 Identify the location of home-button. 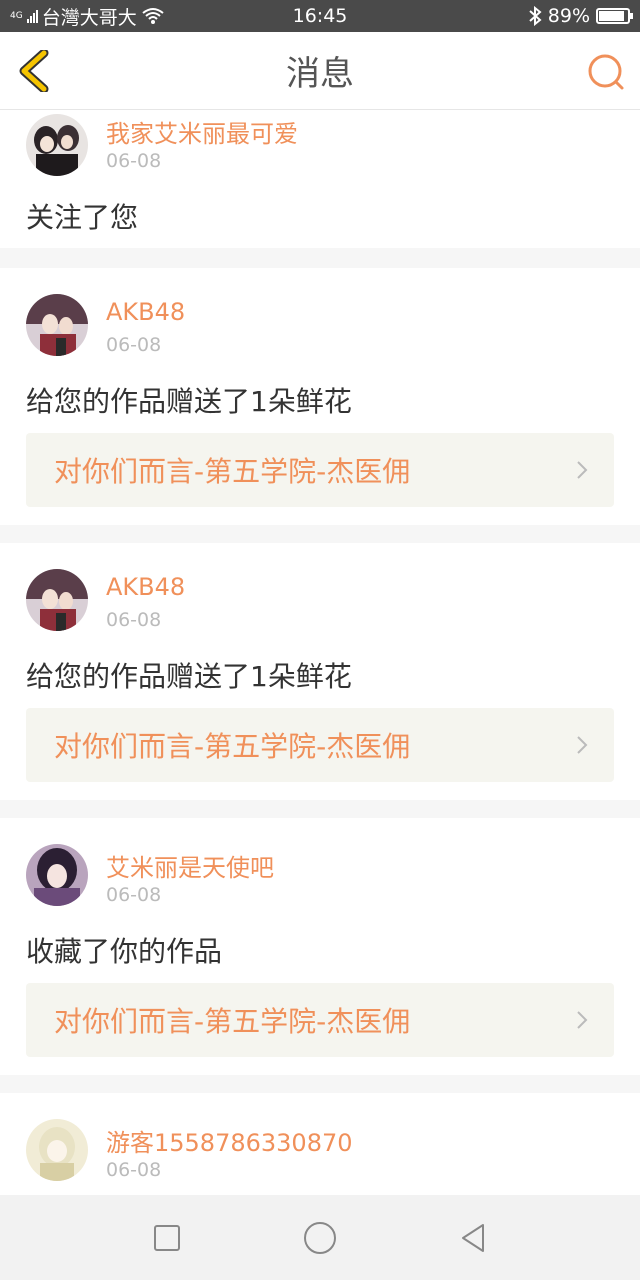
(320, 1238).